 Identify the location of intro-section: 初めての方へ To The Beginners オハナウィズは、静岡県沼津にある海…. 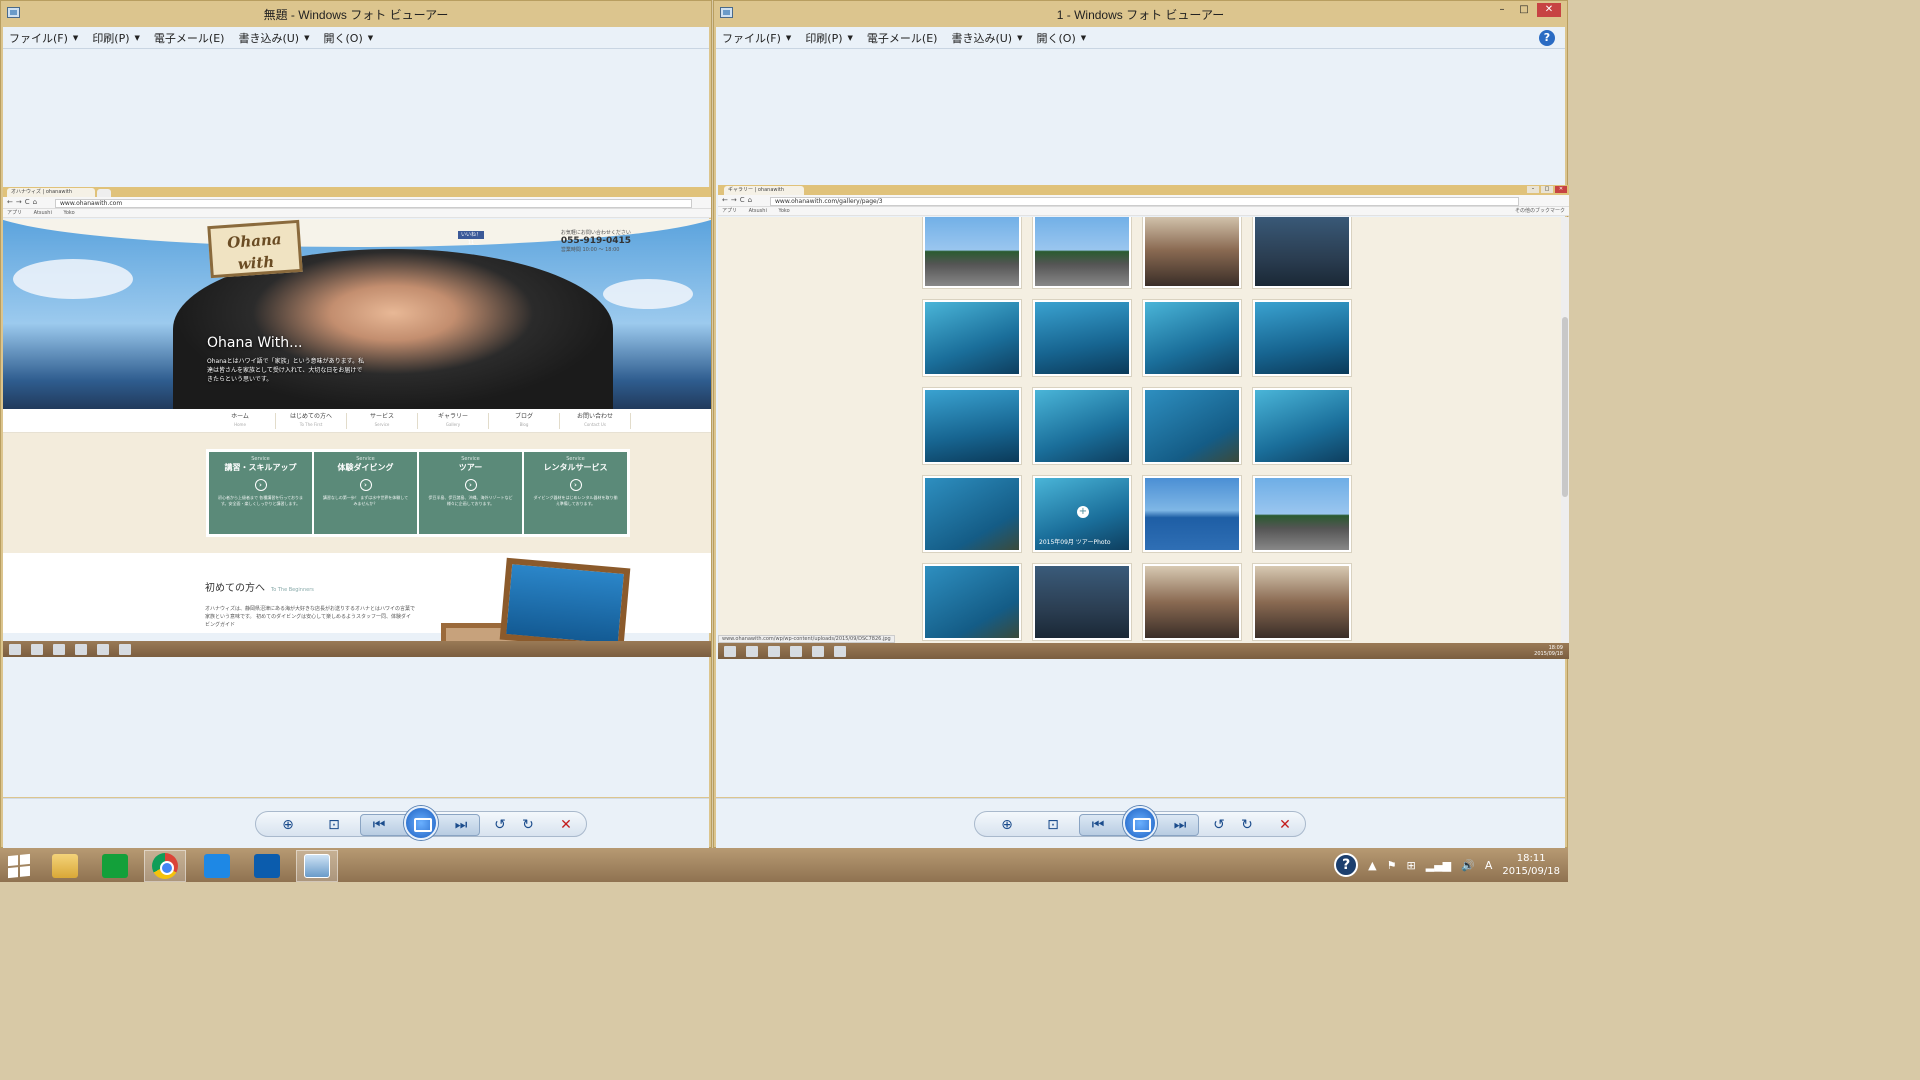
(357, 605).